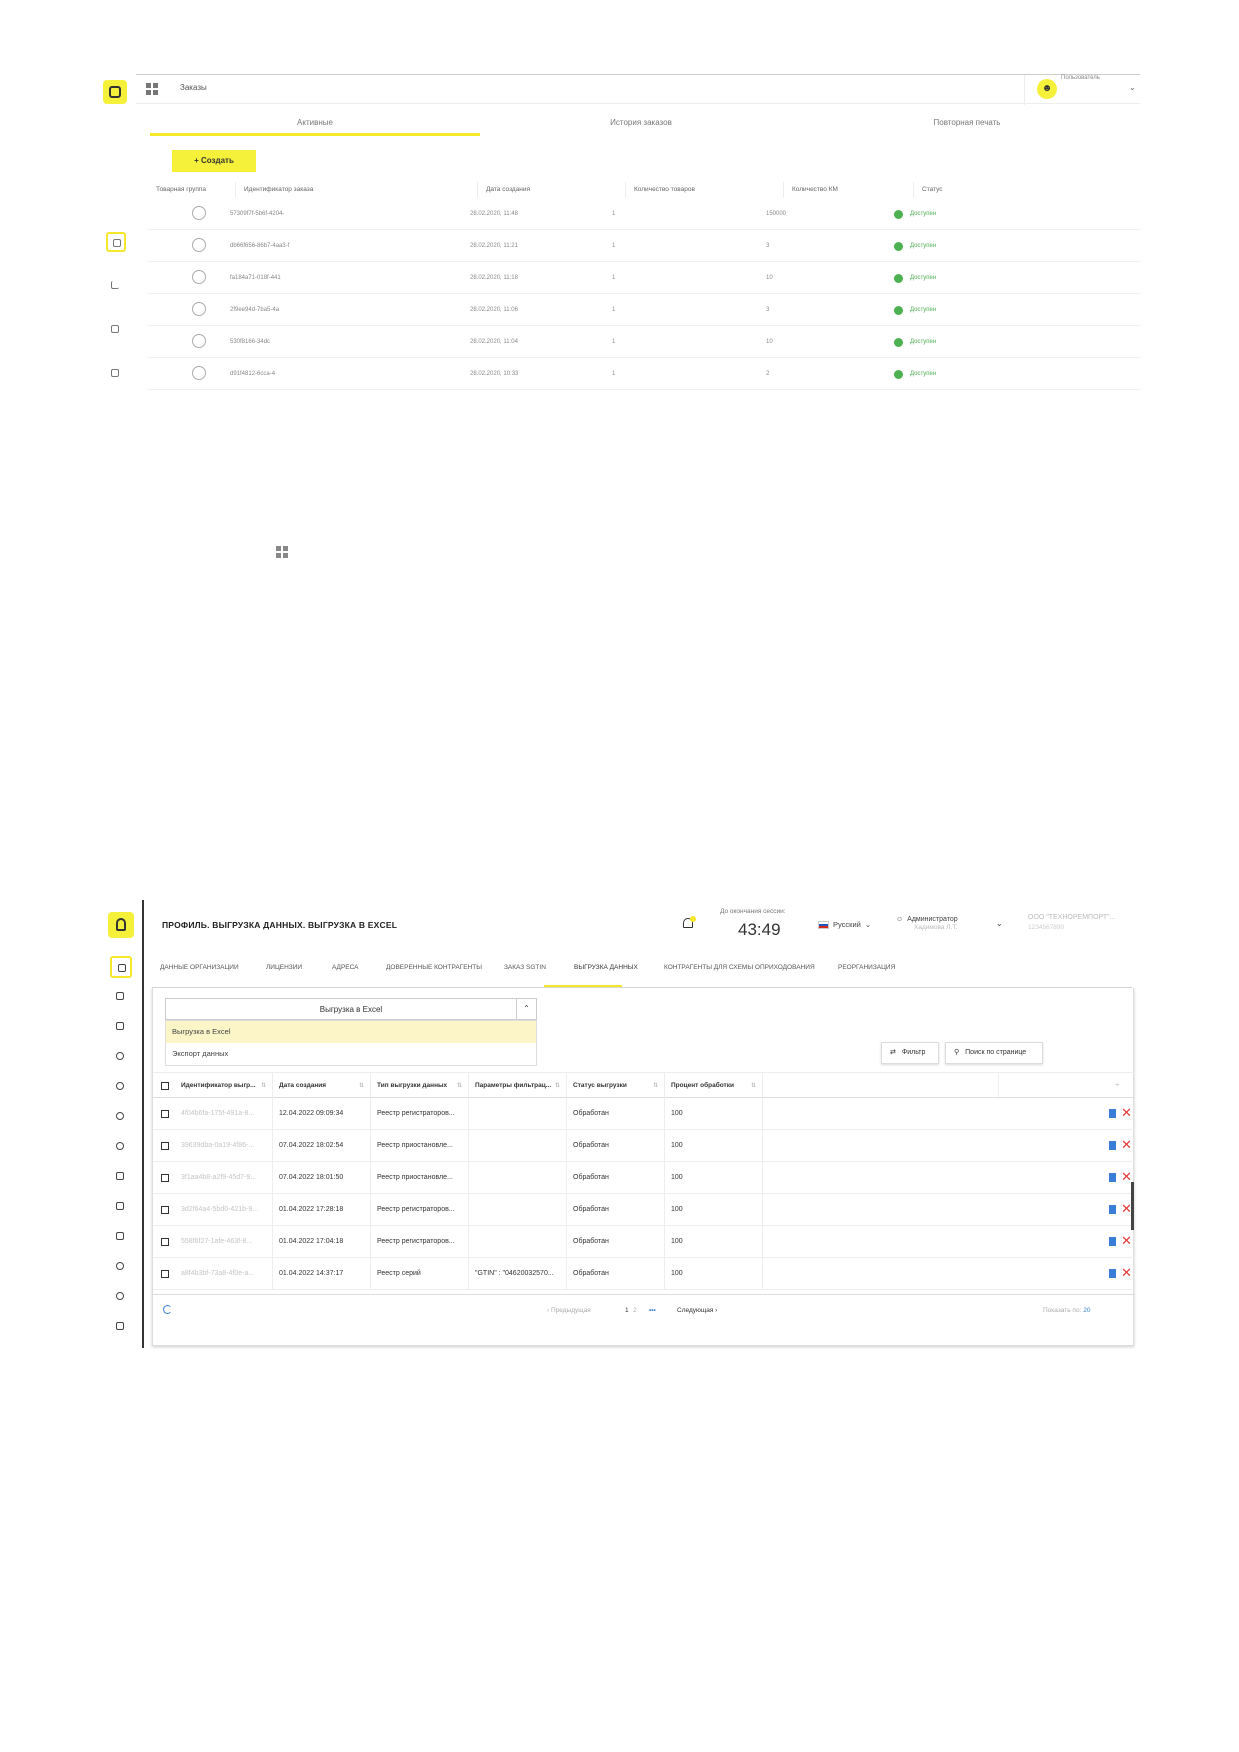  What do you see at coordinates (606, 967) in the screenshot?
I see `tab-data-export: ВЫГРУЗКА ДАННЫХ` at bounding box center [606, 967].